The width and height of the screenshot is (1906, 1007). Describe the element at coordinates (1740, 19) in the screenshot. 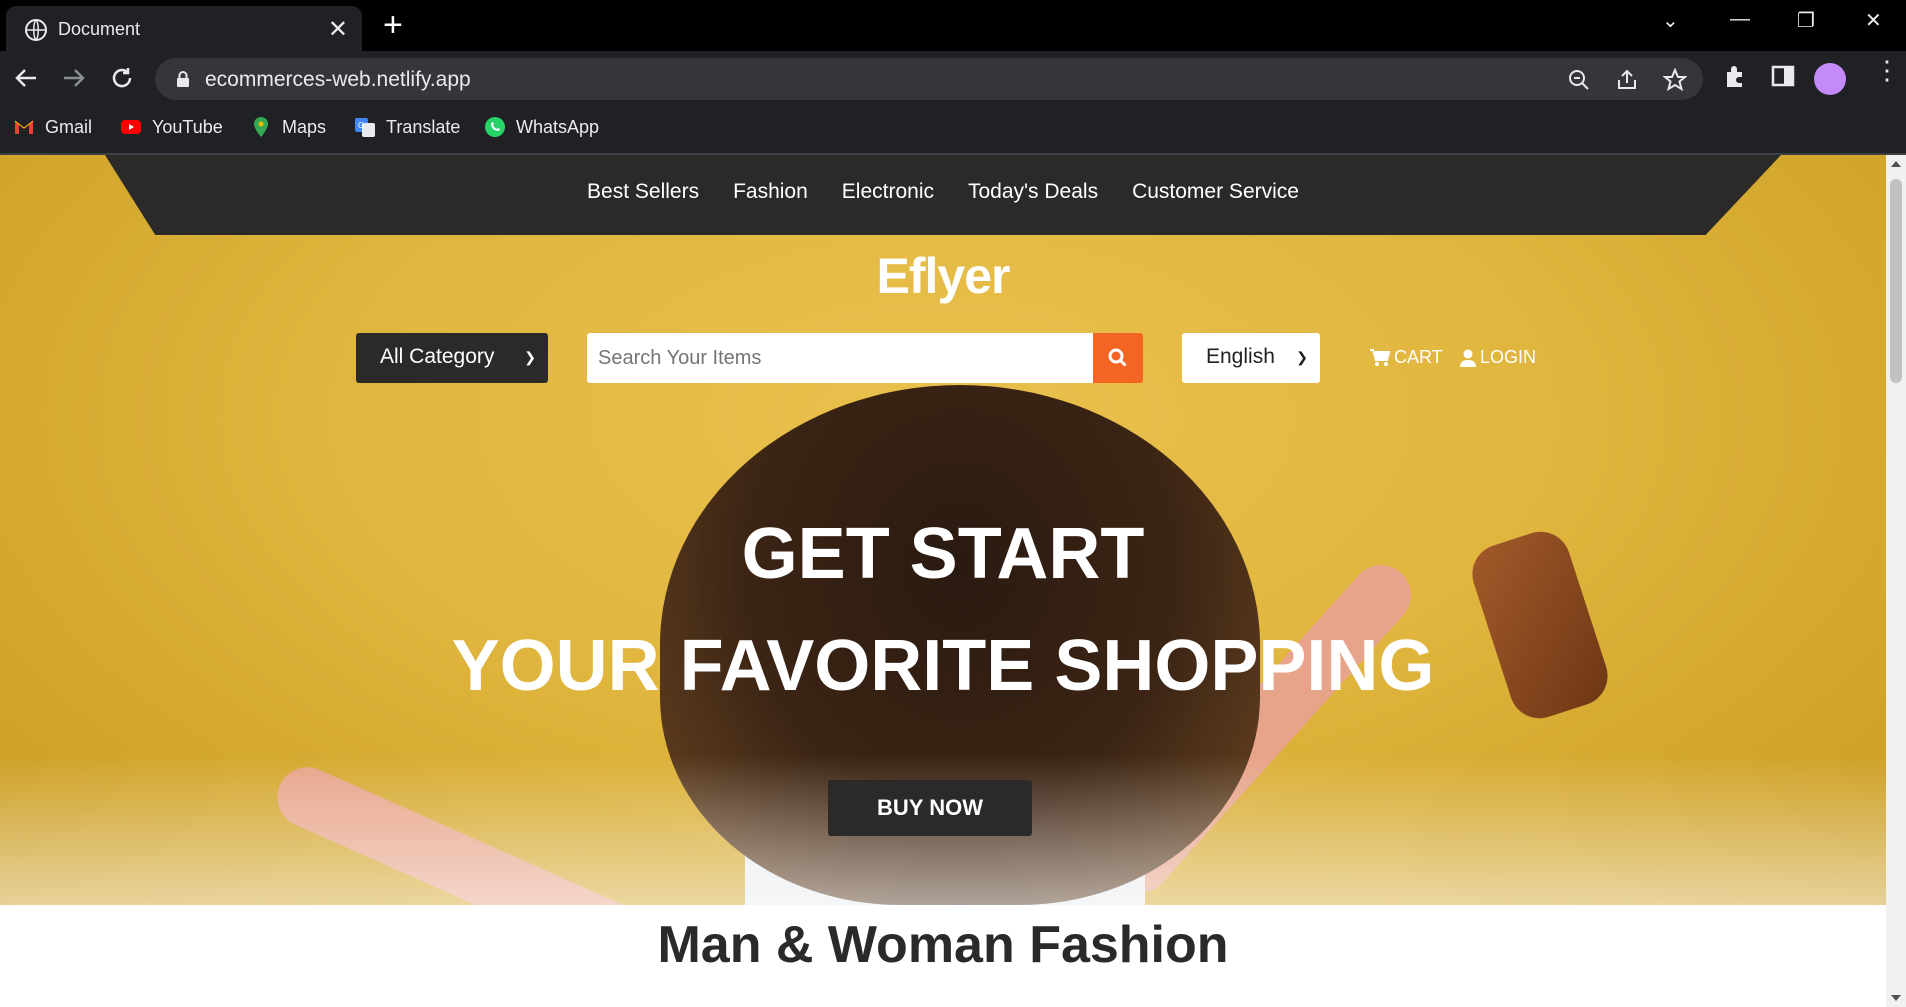

I see `minimize-icon: —` at that location.